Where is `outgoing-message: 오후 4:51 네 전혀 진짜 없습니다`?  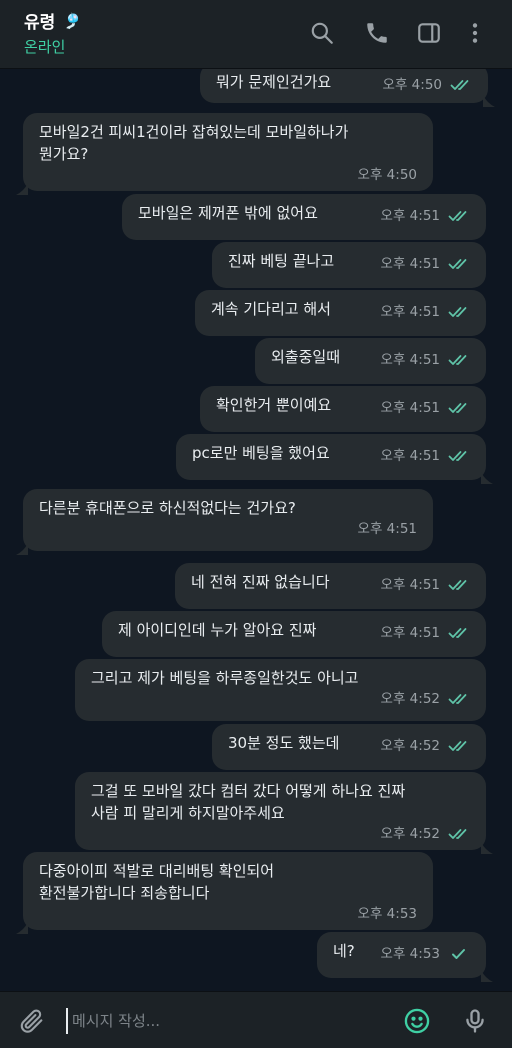 outgoing-message: 오후 4:51 네 전혀 진짜 없습니다 is located at coordinates (330, 586).